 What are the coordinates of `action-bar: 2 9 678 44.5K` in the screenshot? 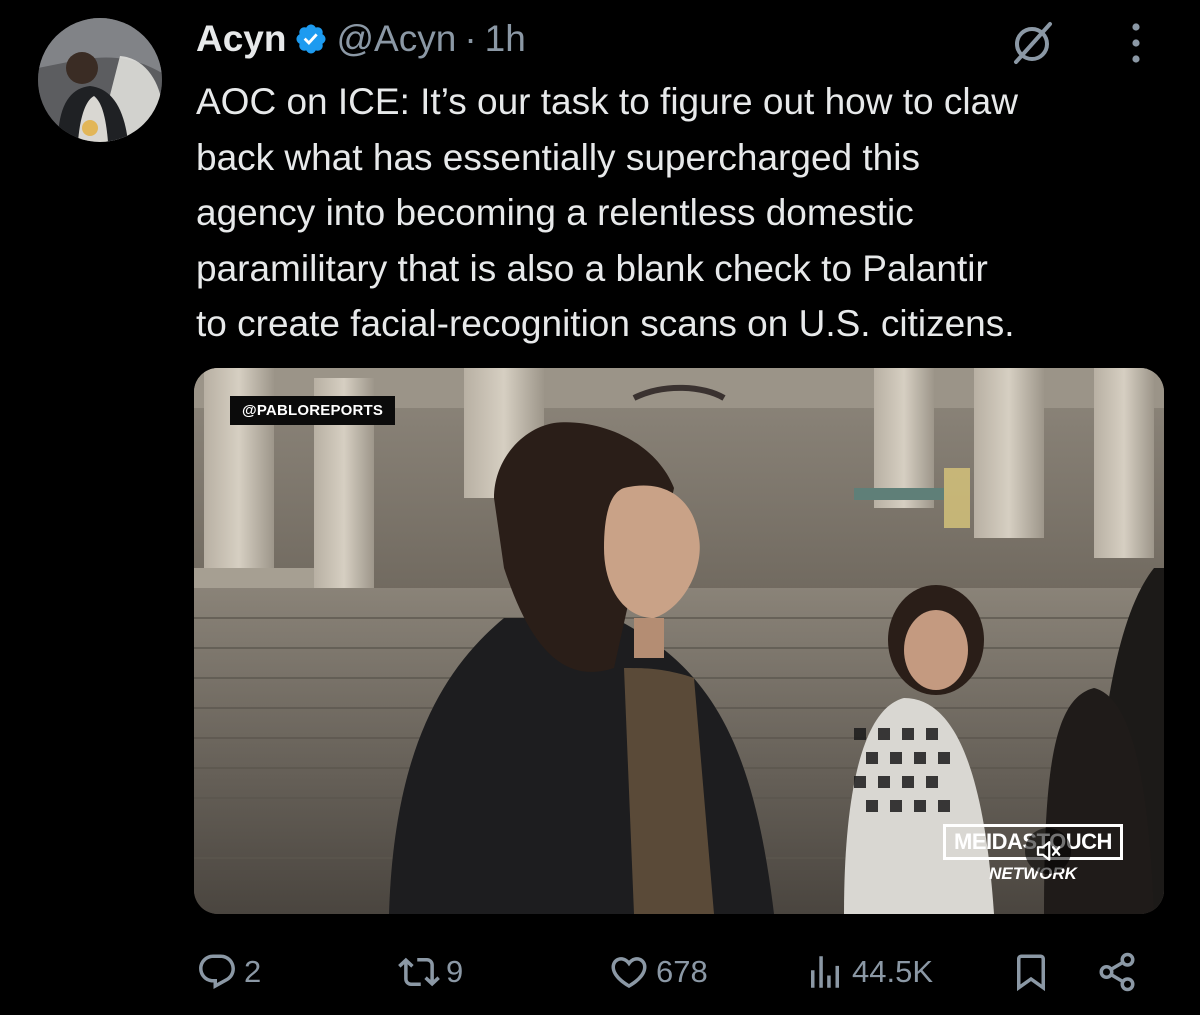 It's located at (600, 972).